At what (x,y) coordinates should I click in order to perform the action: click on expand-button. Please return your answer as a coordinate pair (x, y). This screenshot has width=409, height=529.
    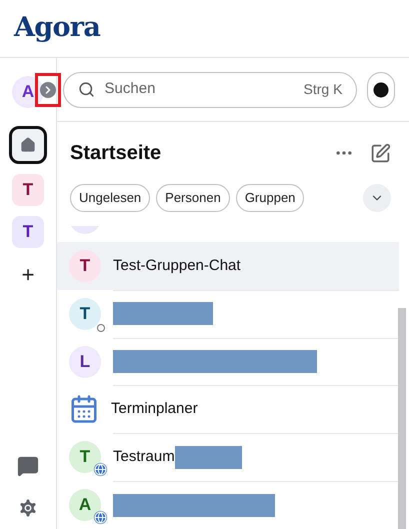
    Looking at the image, I should click on (48, 89).